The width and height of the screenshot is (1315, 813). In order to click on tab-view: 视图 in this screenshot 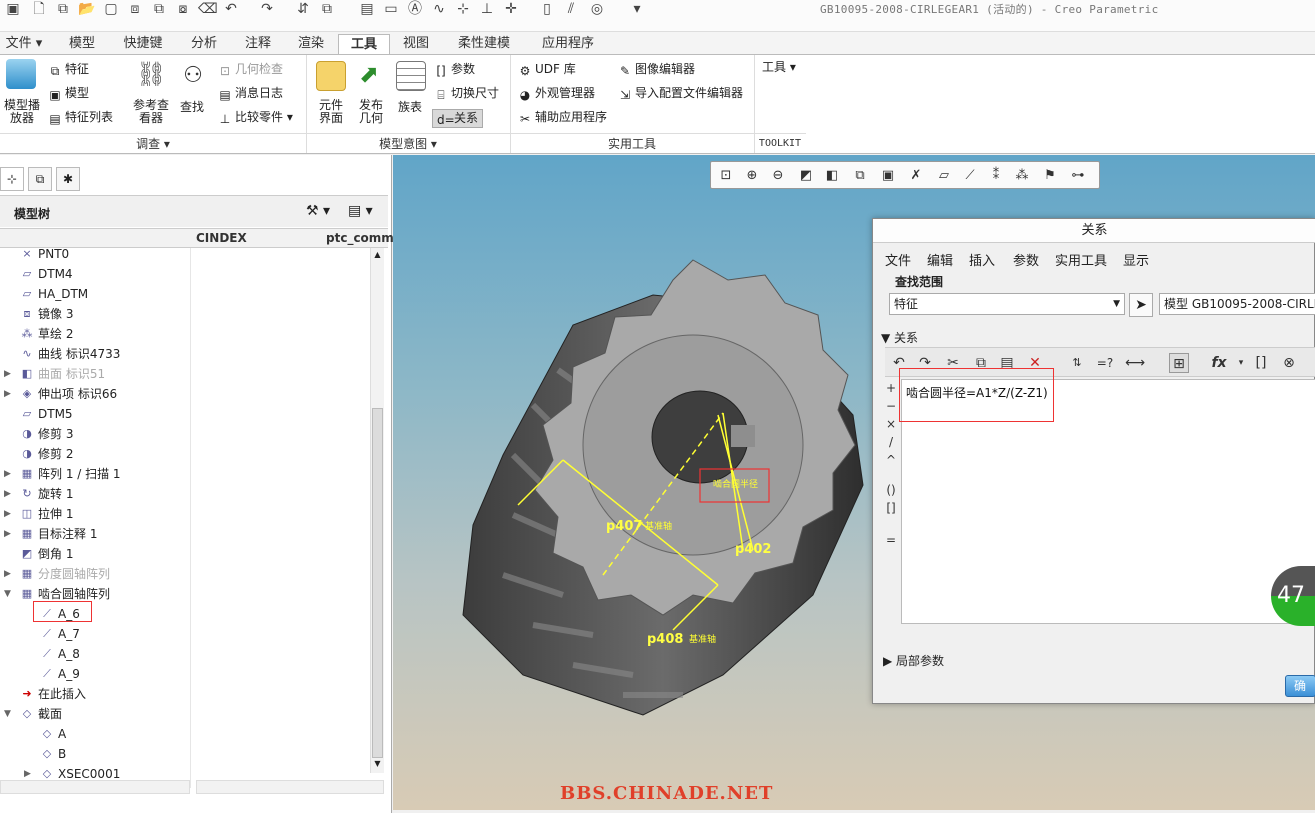, I will do `click(416, 44)`.